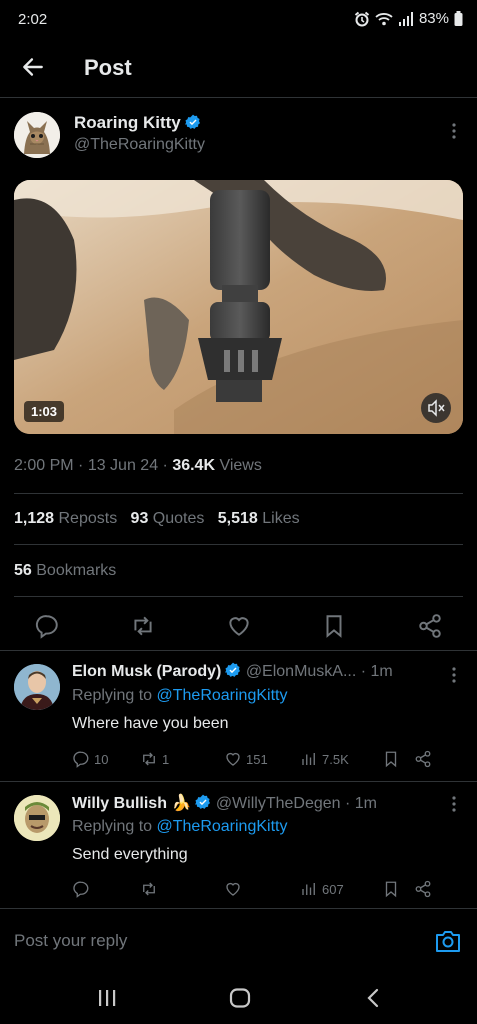 This screenshot has height=1024, width=477. Describe the element at coordinates (44, 465) in the screenshot. I see `post-time: 2:00 PM` at that location.